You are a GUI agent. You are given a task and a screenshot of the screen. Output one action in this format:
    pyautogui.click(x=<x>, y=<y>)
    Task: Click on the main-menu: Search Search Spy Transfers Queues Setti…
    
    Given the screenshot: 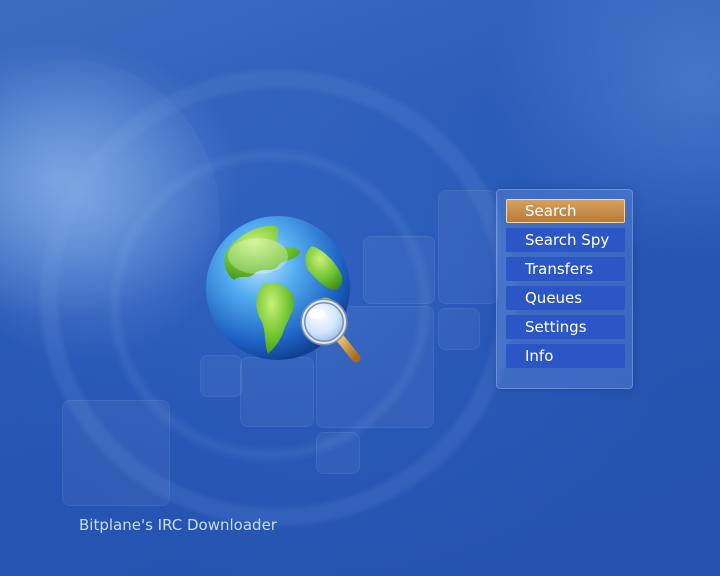 What is the action you would take?
    pyautogui.click(x=564, y=289)
    